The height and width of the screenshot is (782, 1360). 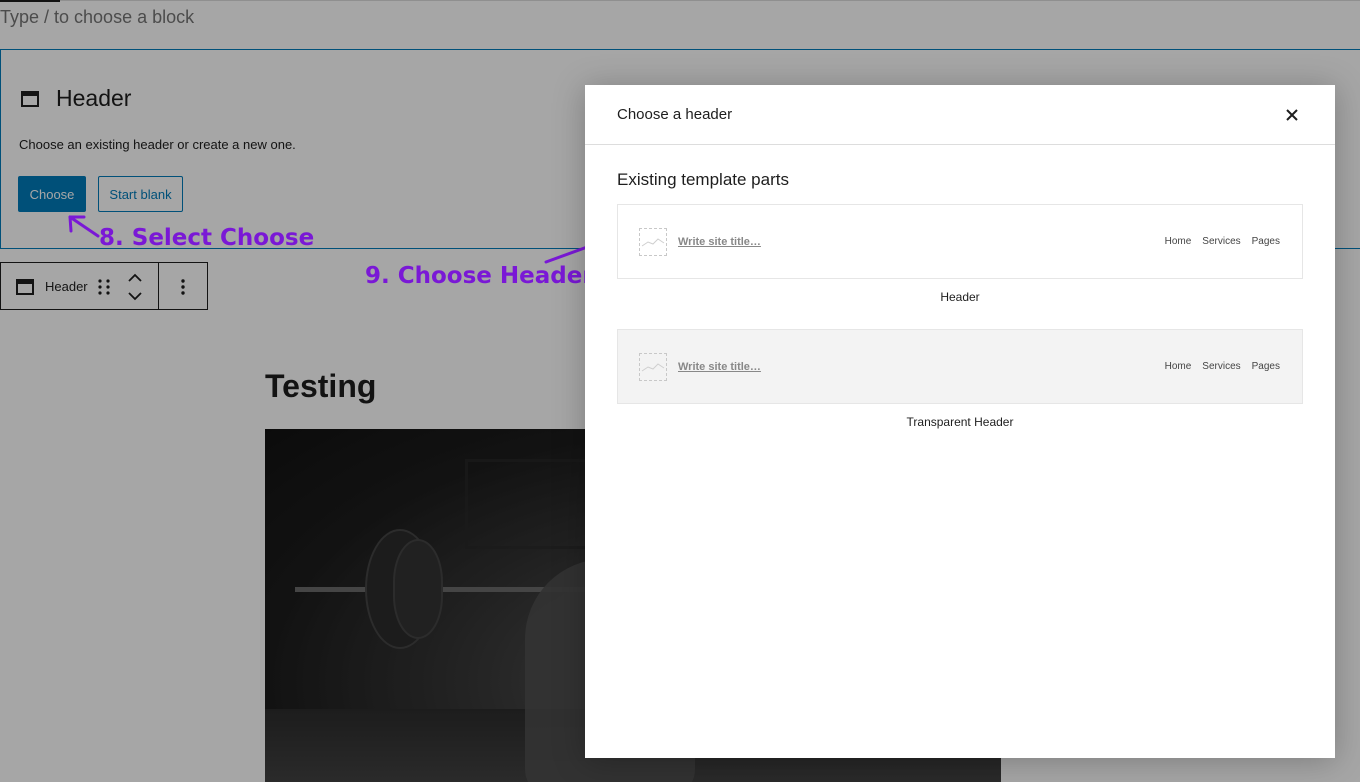 I want to click on modal-header: Choose a header, so click(x=960, y=115).